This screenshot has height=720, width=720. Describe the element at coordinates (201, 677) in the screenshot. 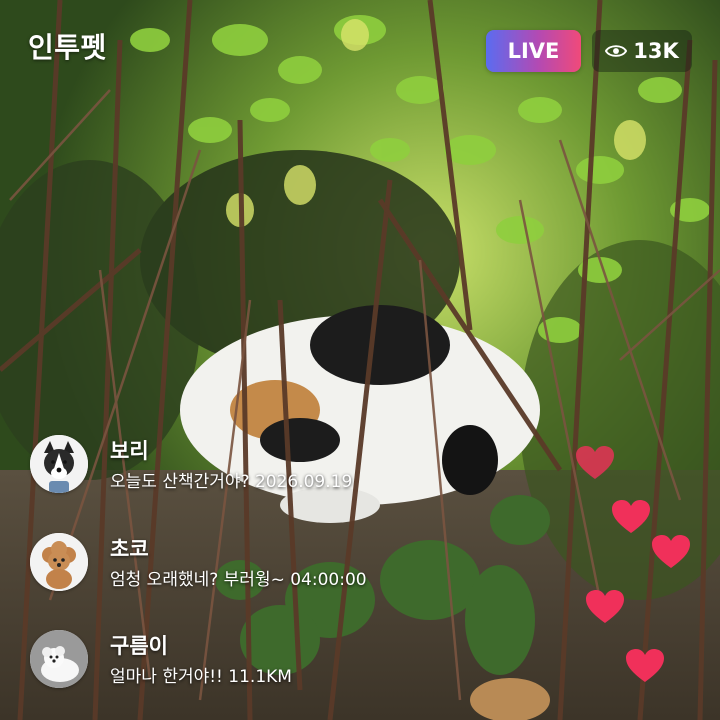

I see `comment-text: 얼마나 한거야!! 11.1KM` at that location.